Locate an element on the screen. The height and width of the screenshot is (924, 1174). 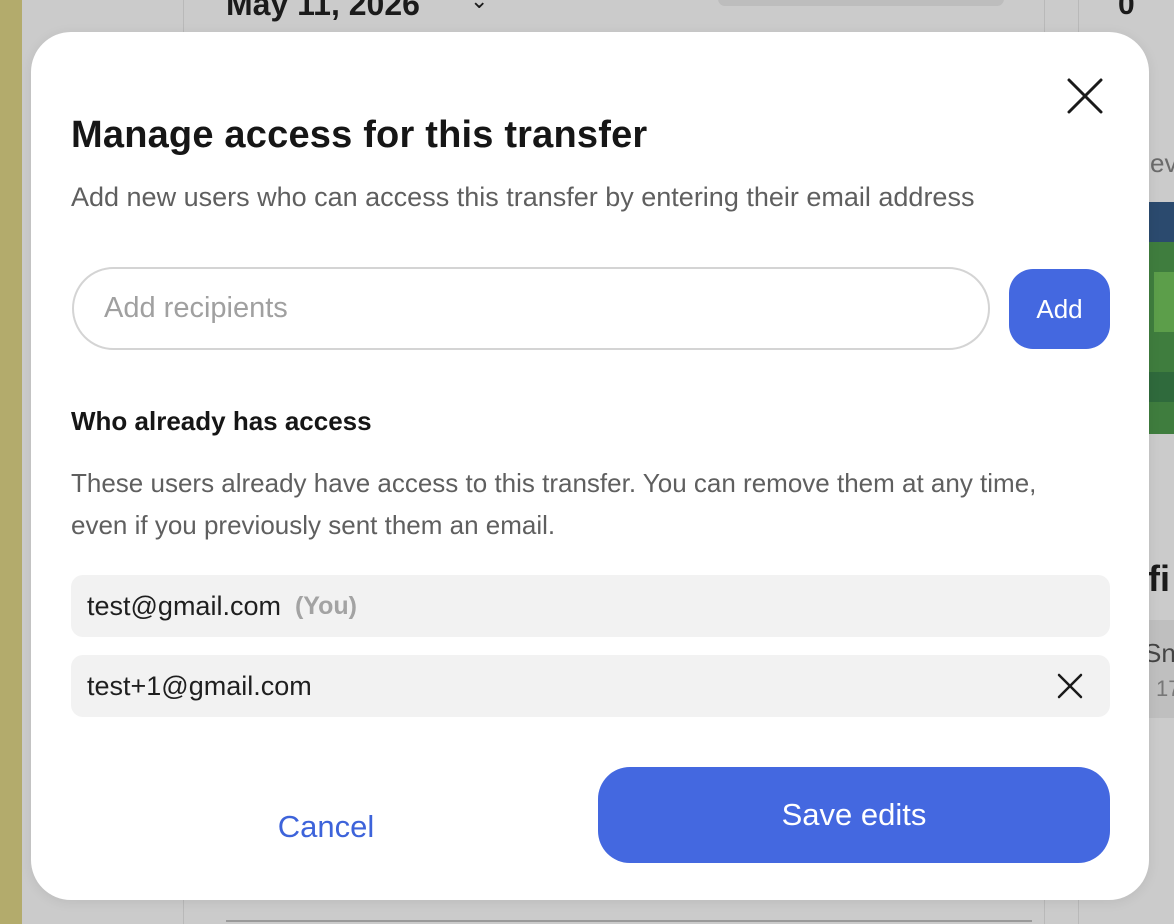
background-count: 0 is located at coordinates (1126, 10).